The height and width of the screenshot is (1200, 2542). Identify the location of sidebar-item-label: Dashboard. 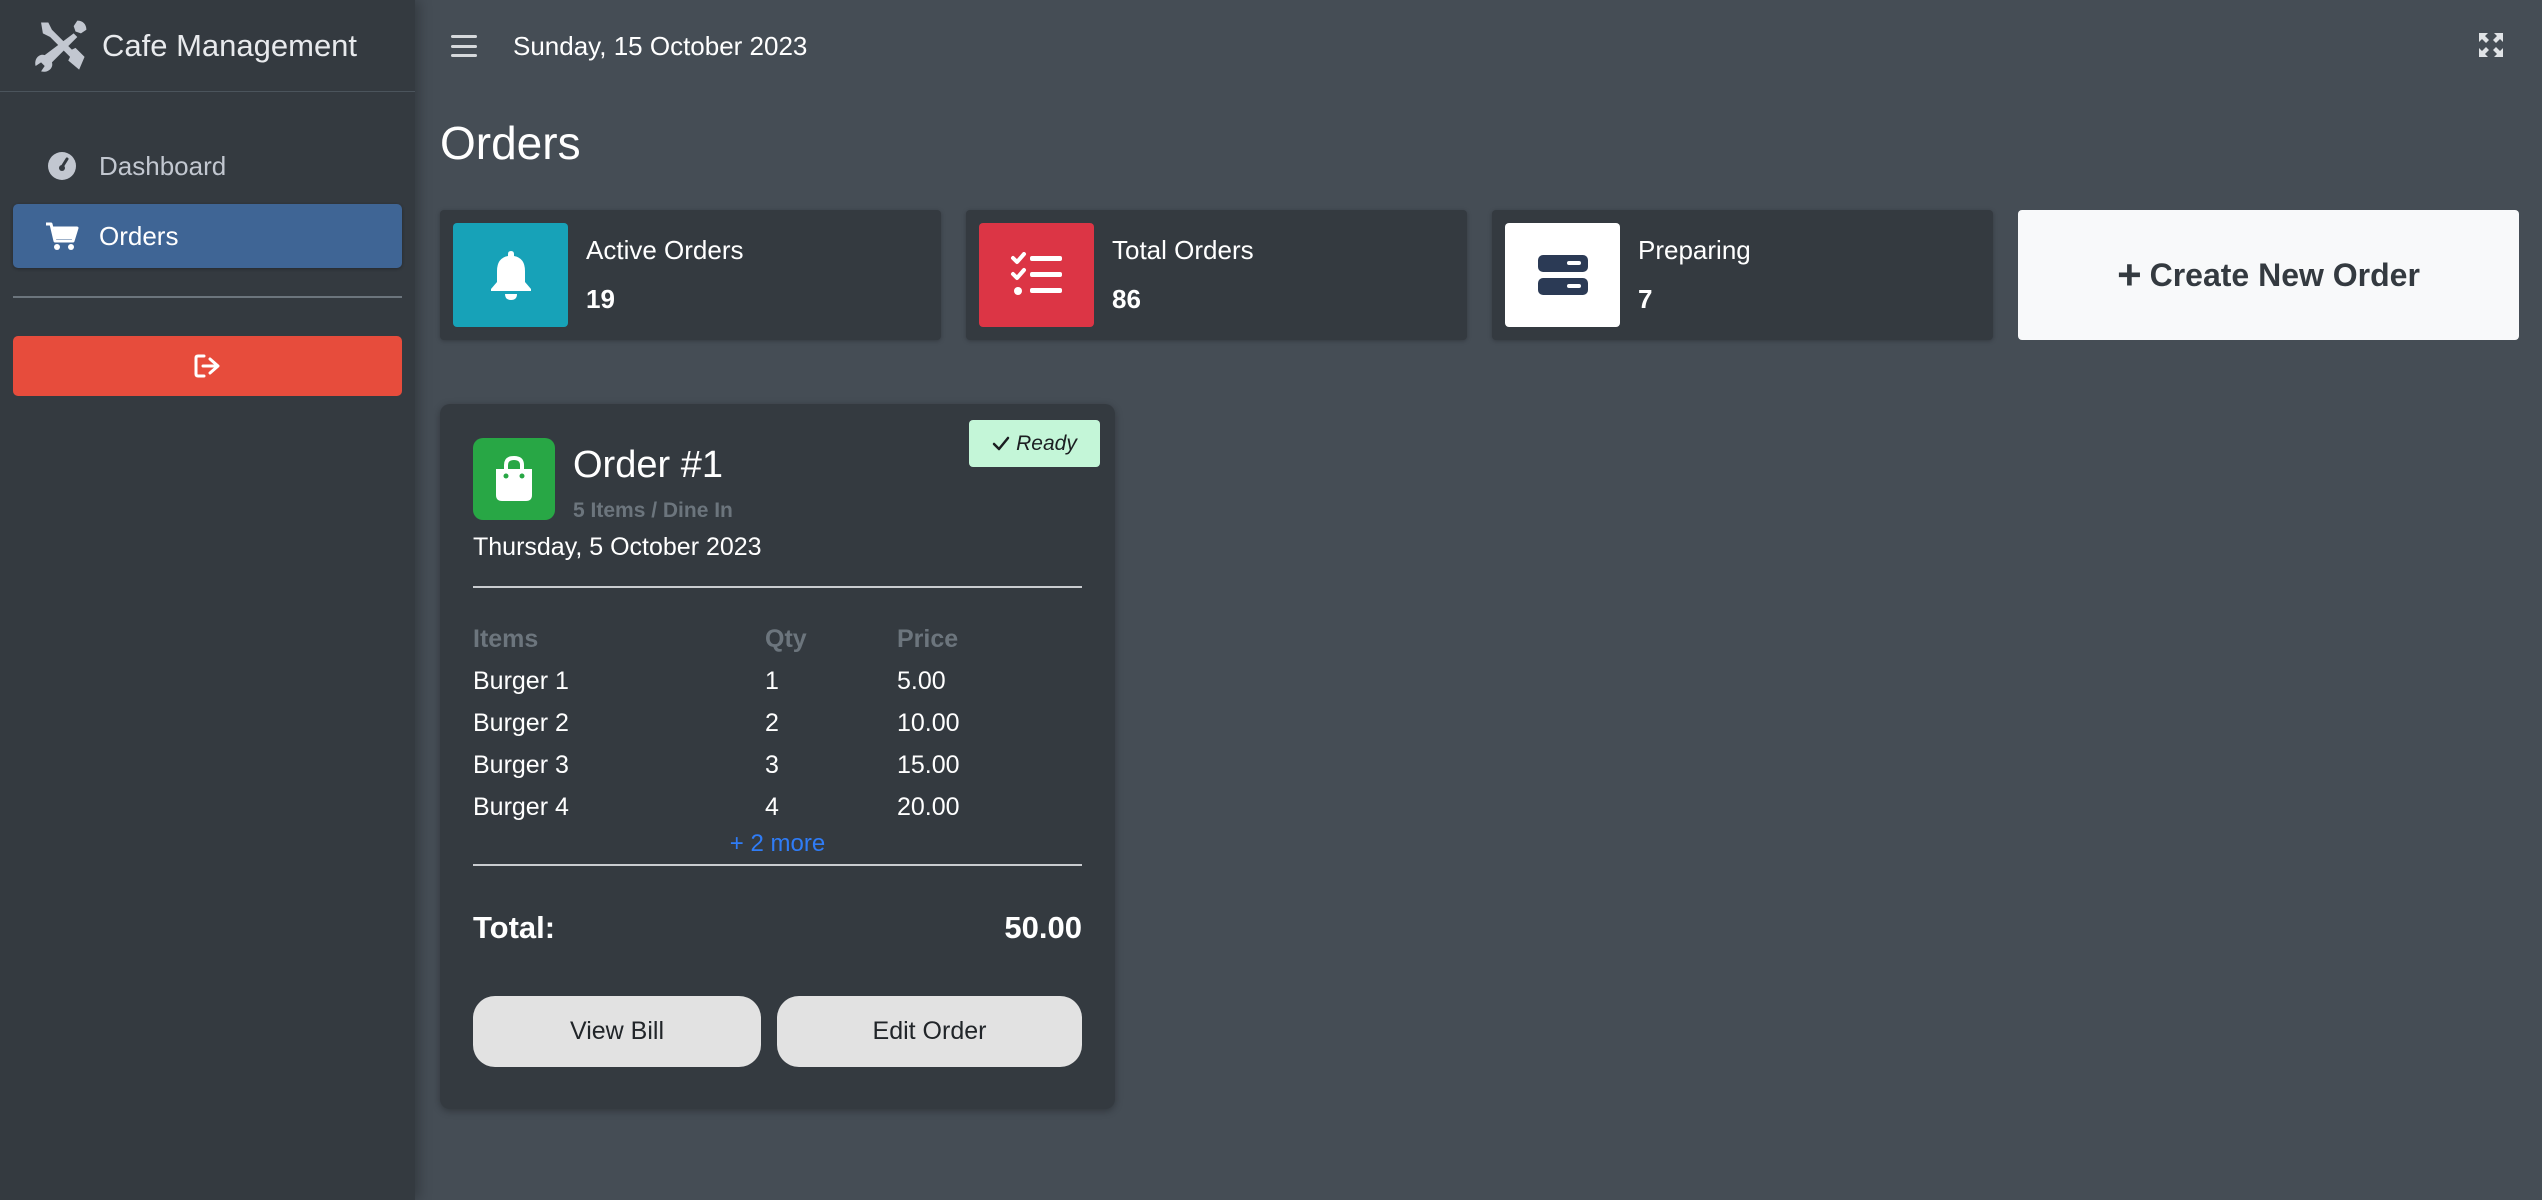
(163, 165).